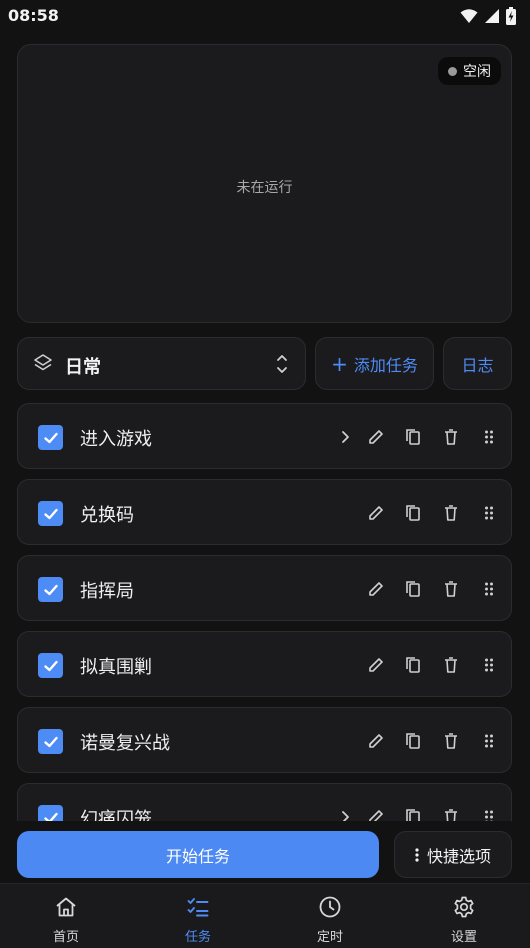 The height and width of the screenshot is (948, 530). I want to click on task-name: 进入游戏, so click(116, 439).